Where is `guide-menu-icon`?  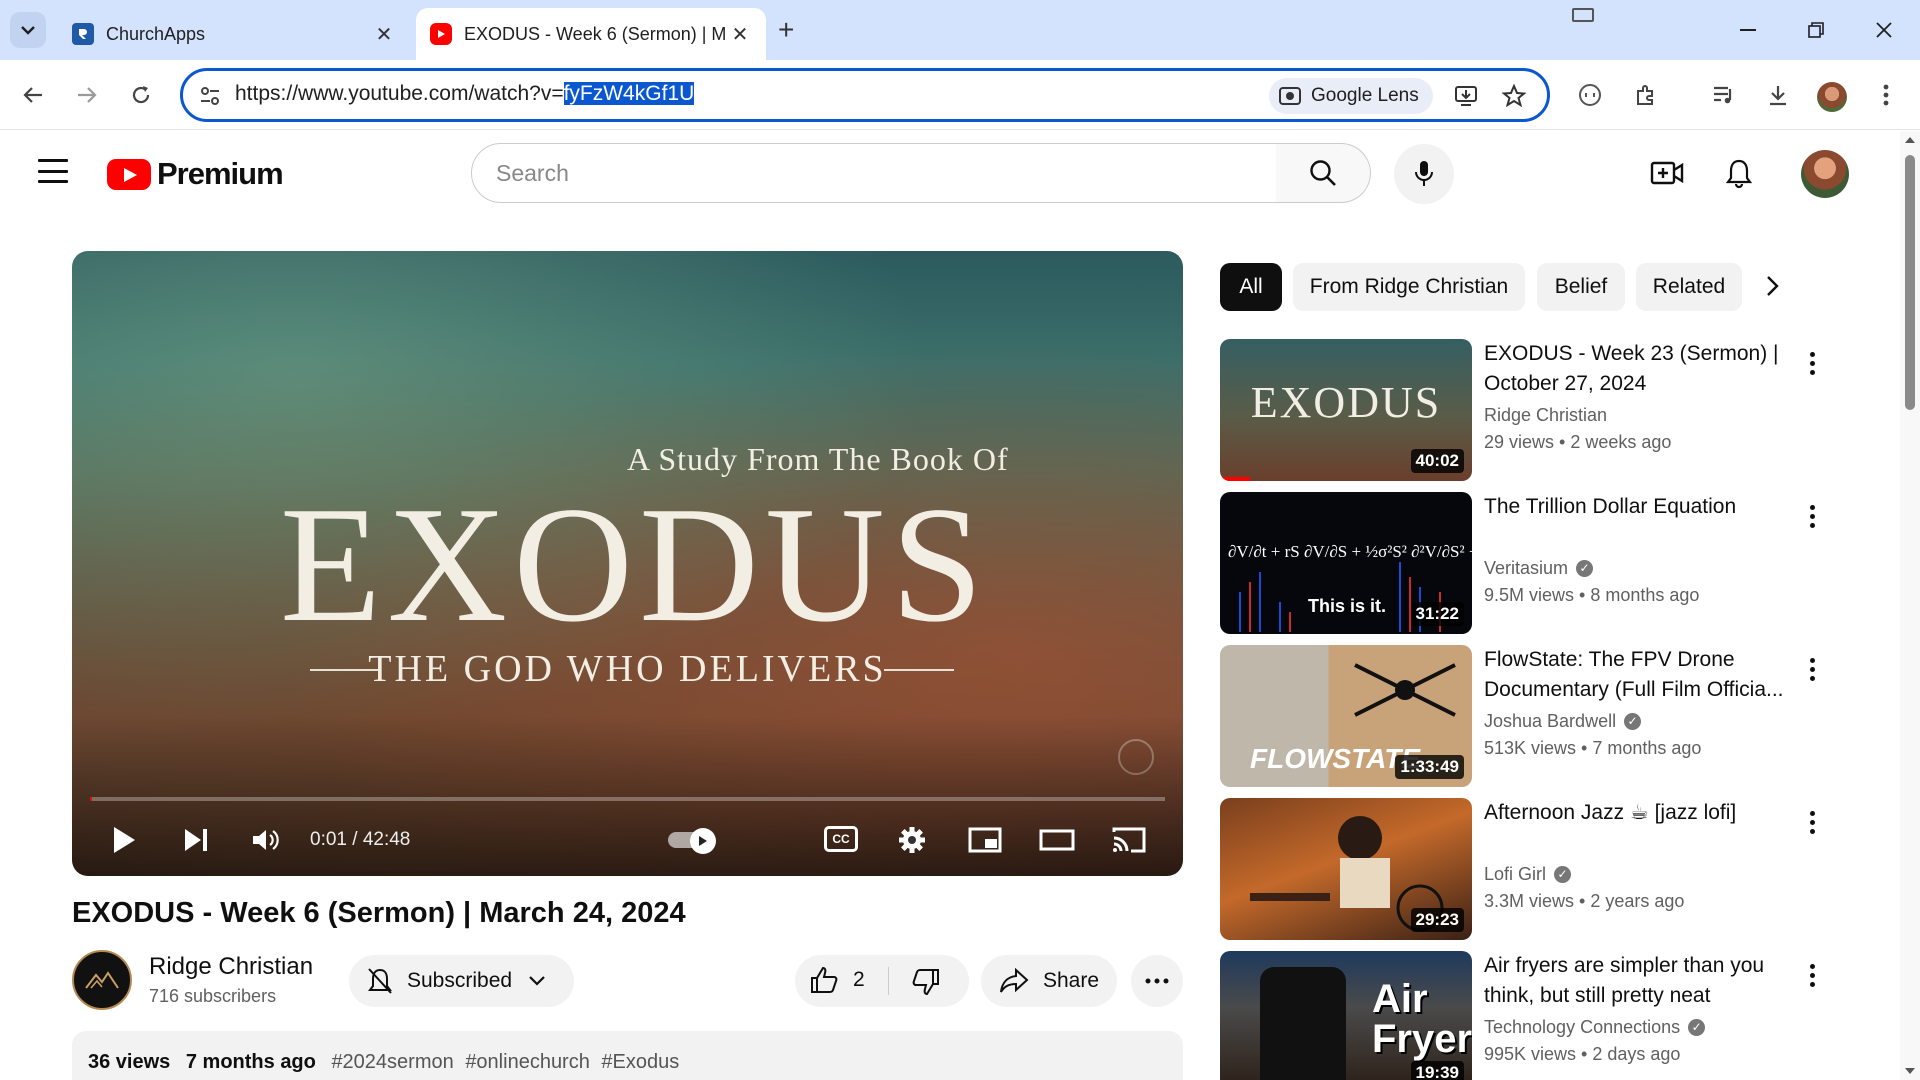
guide-menu-icon is located at coordinates (53, 171).